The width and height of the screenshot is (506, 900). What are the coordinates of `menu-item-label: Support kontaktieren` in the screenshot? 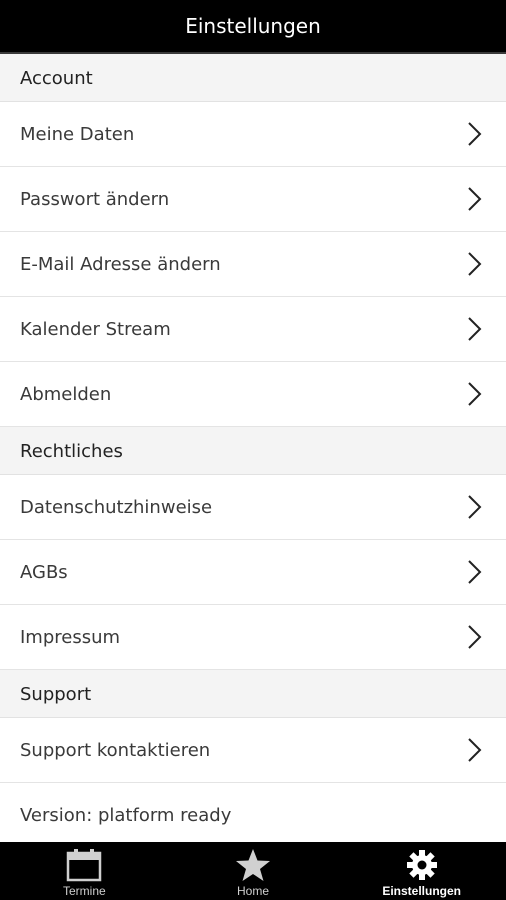 It's located at (115, 750).